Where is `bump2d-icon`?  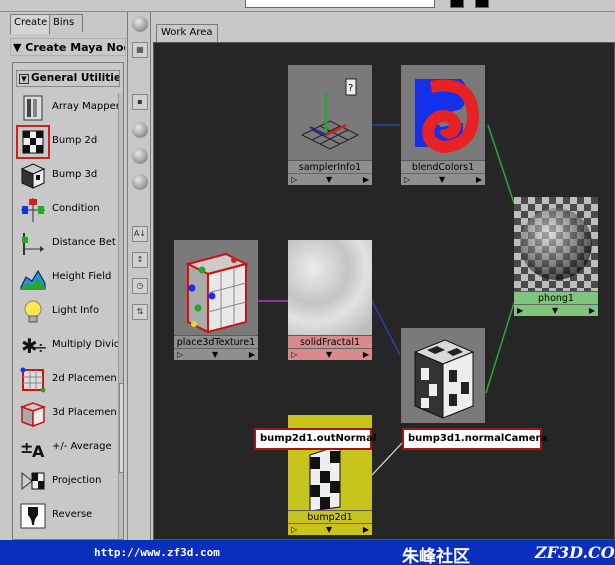 bump2d-icon is located at coordinates (33, 142).